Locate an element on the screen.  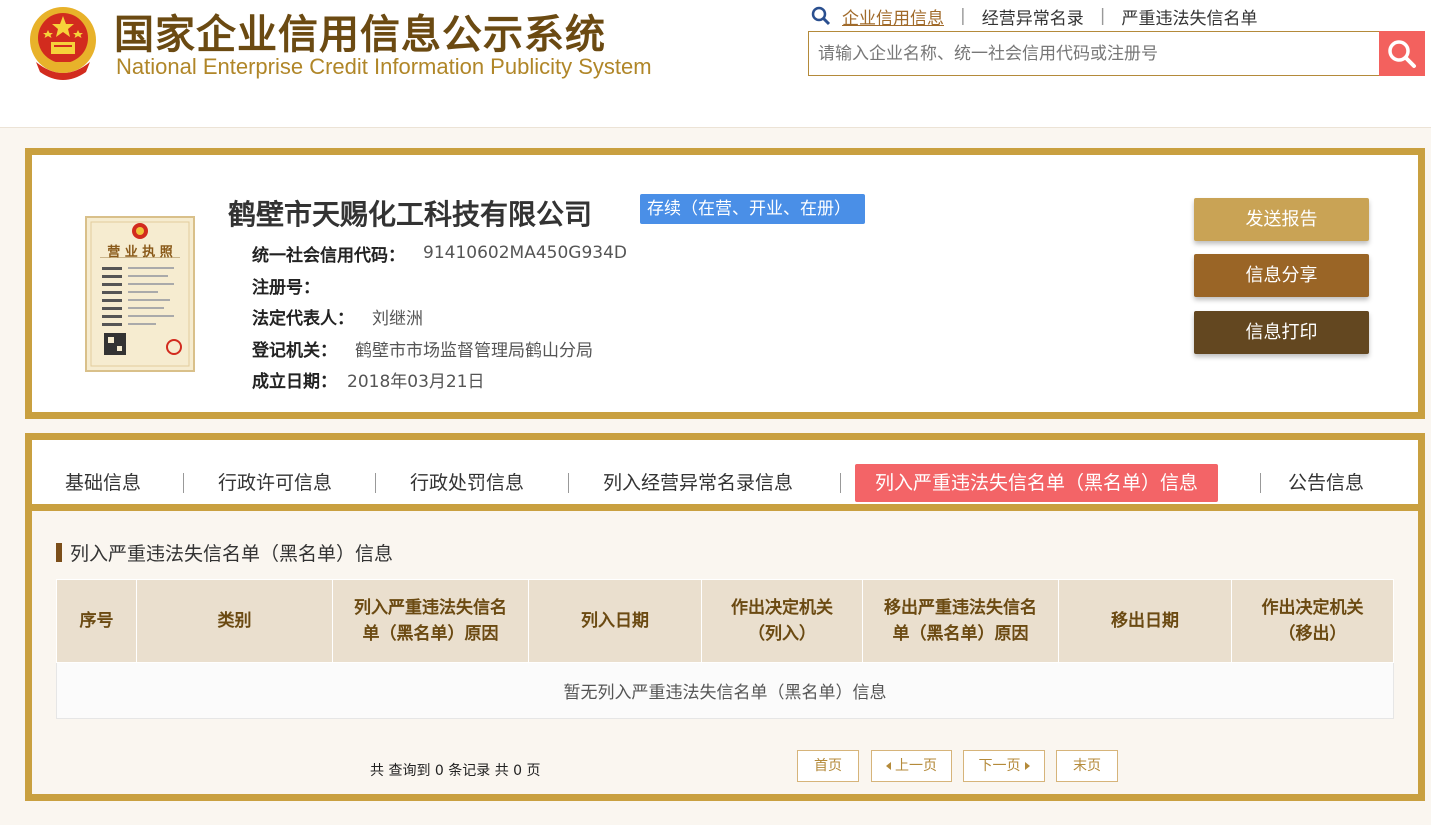
legal-rep-value: 刘继洲 is located at coordinates (397, 318).